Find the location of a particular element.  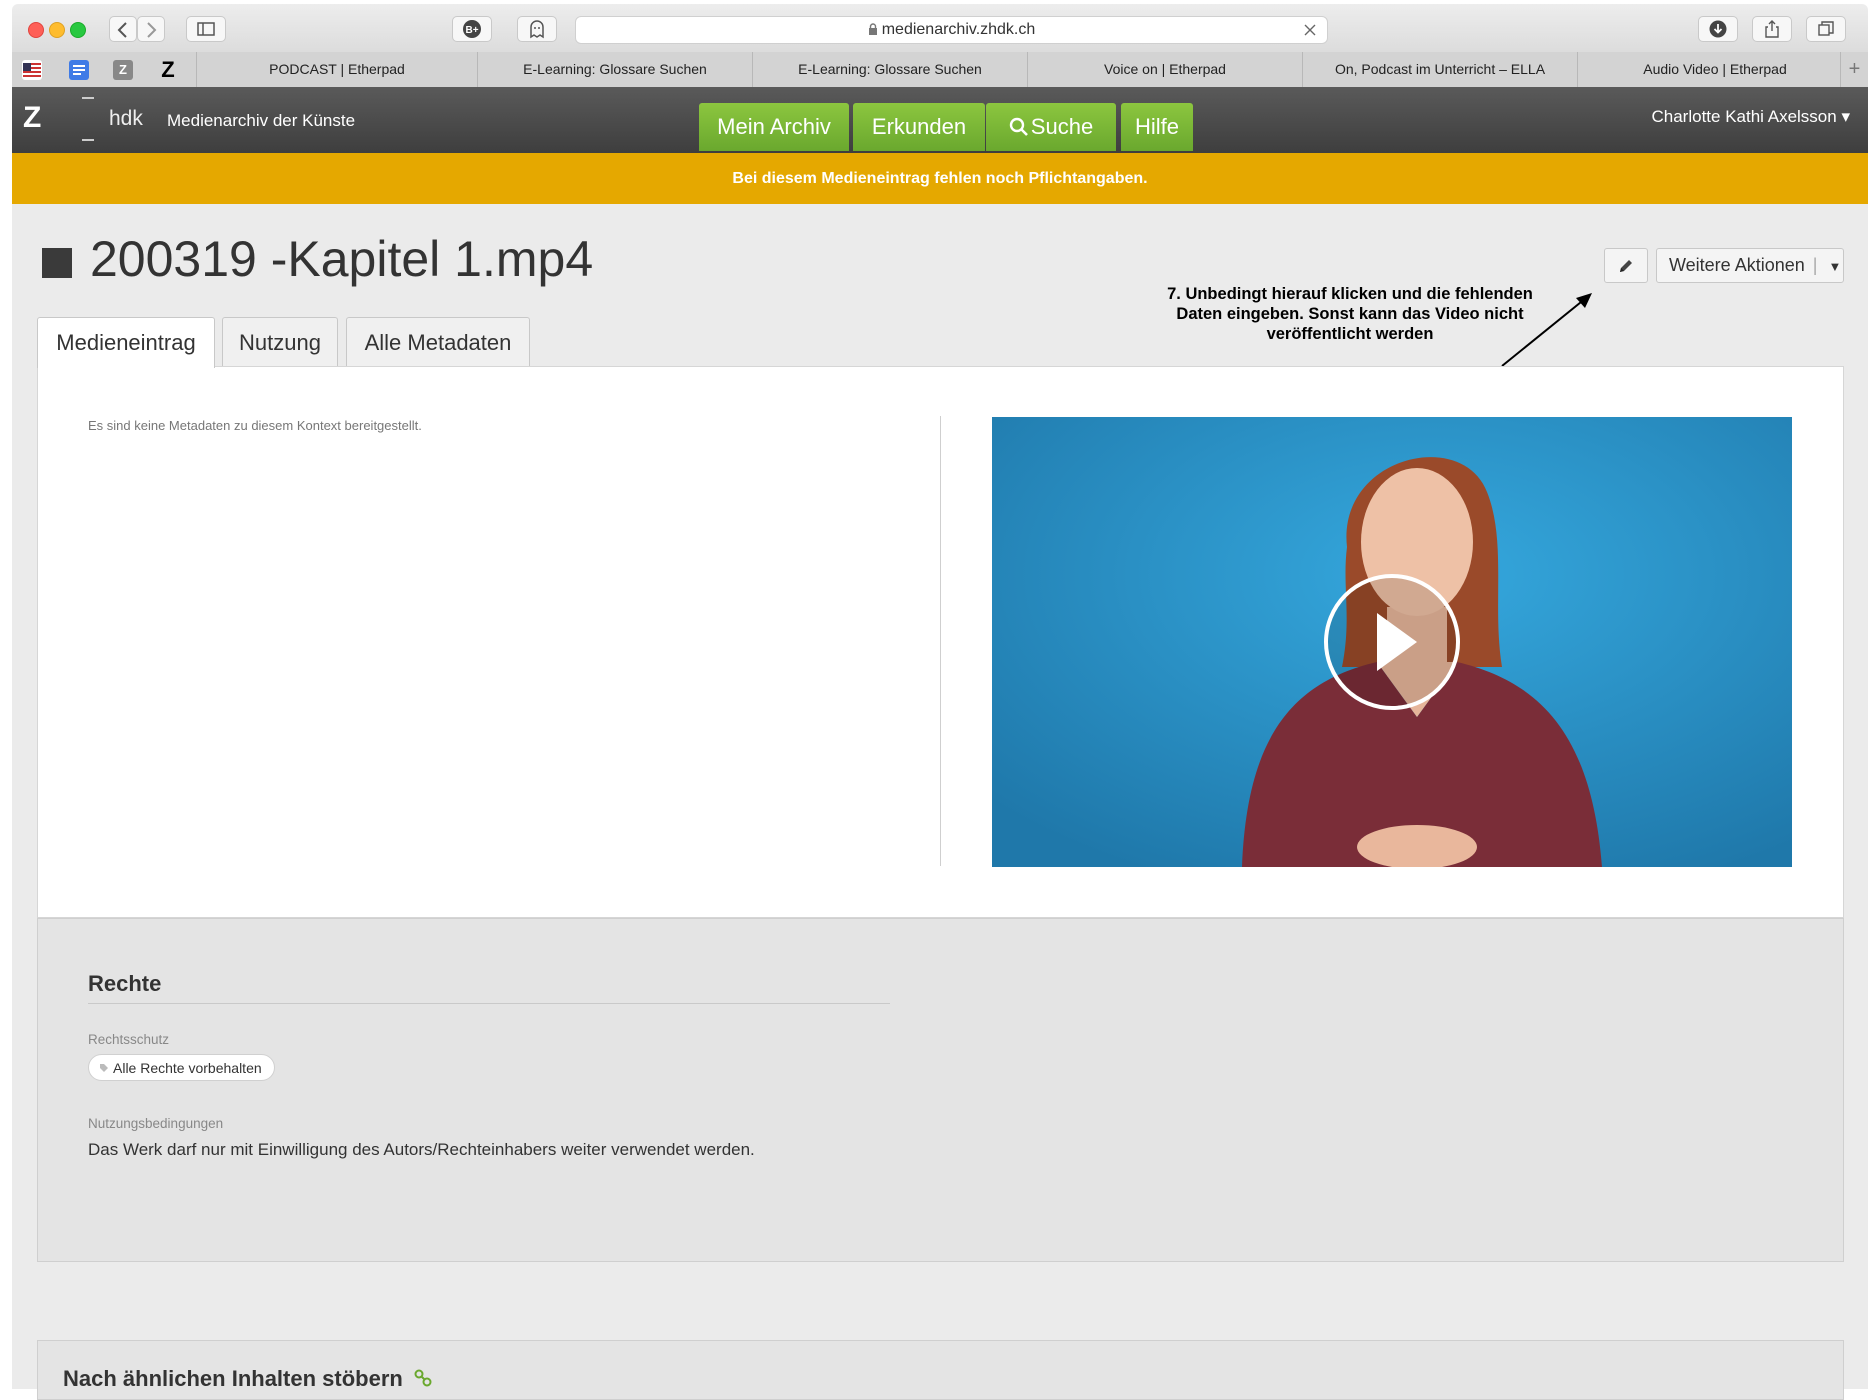

rights-divider is located at coordinates (489, 1003).